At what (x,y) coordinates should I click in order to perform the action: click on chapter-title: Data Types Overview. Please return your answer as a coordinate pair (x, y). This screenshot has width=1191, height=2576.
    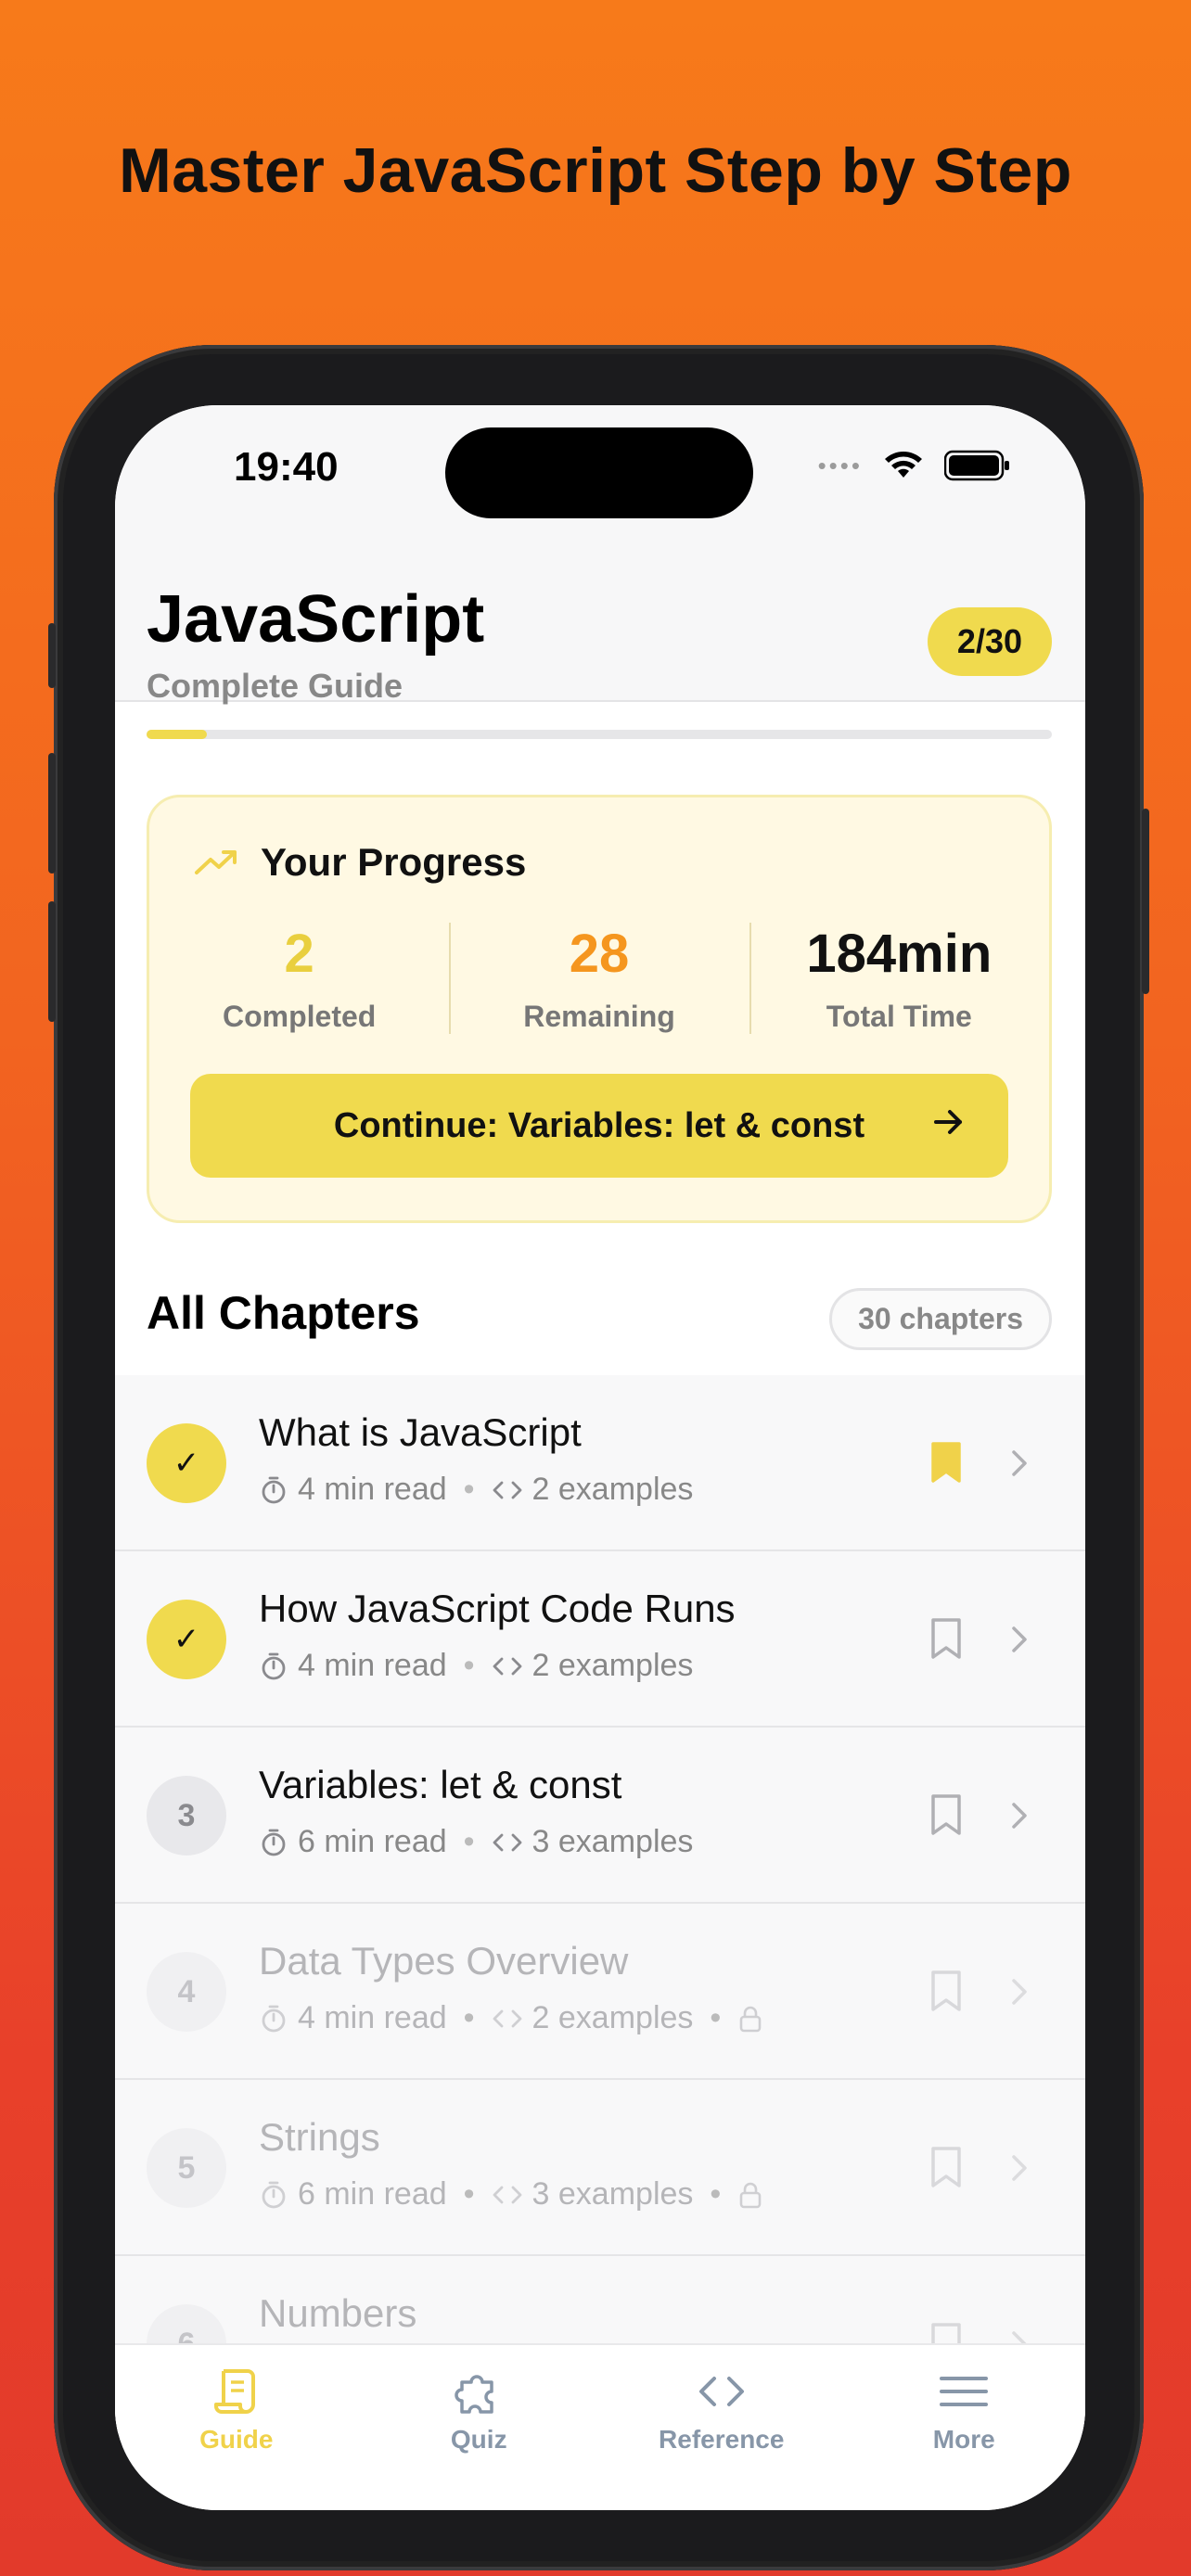
    Looking at the image, I should click on (444, 1961).